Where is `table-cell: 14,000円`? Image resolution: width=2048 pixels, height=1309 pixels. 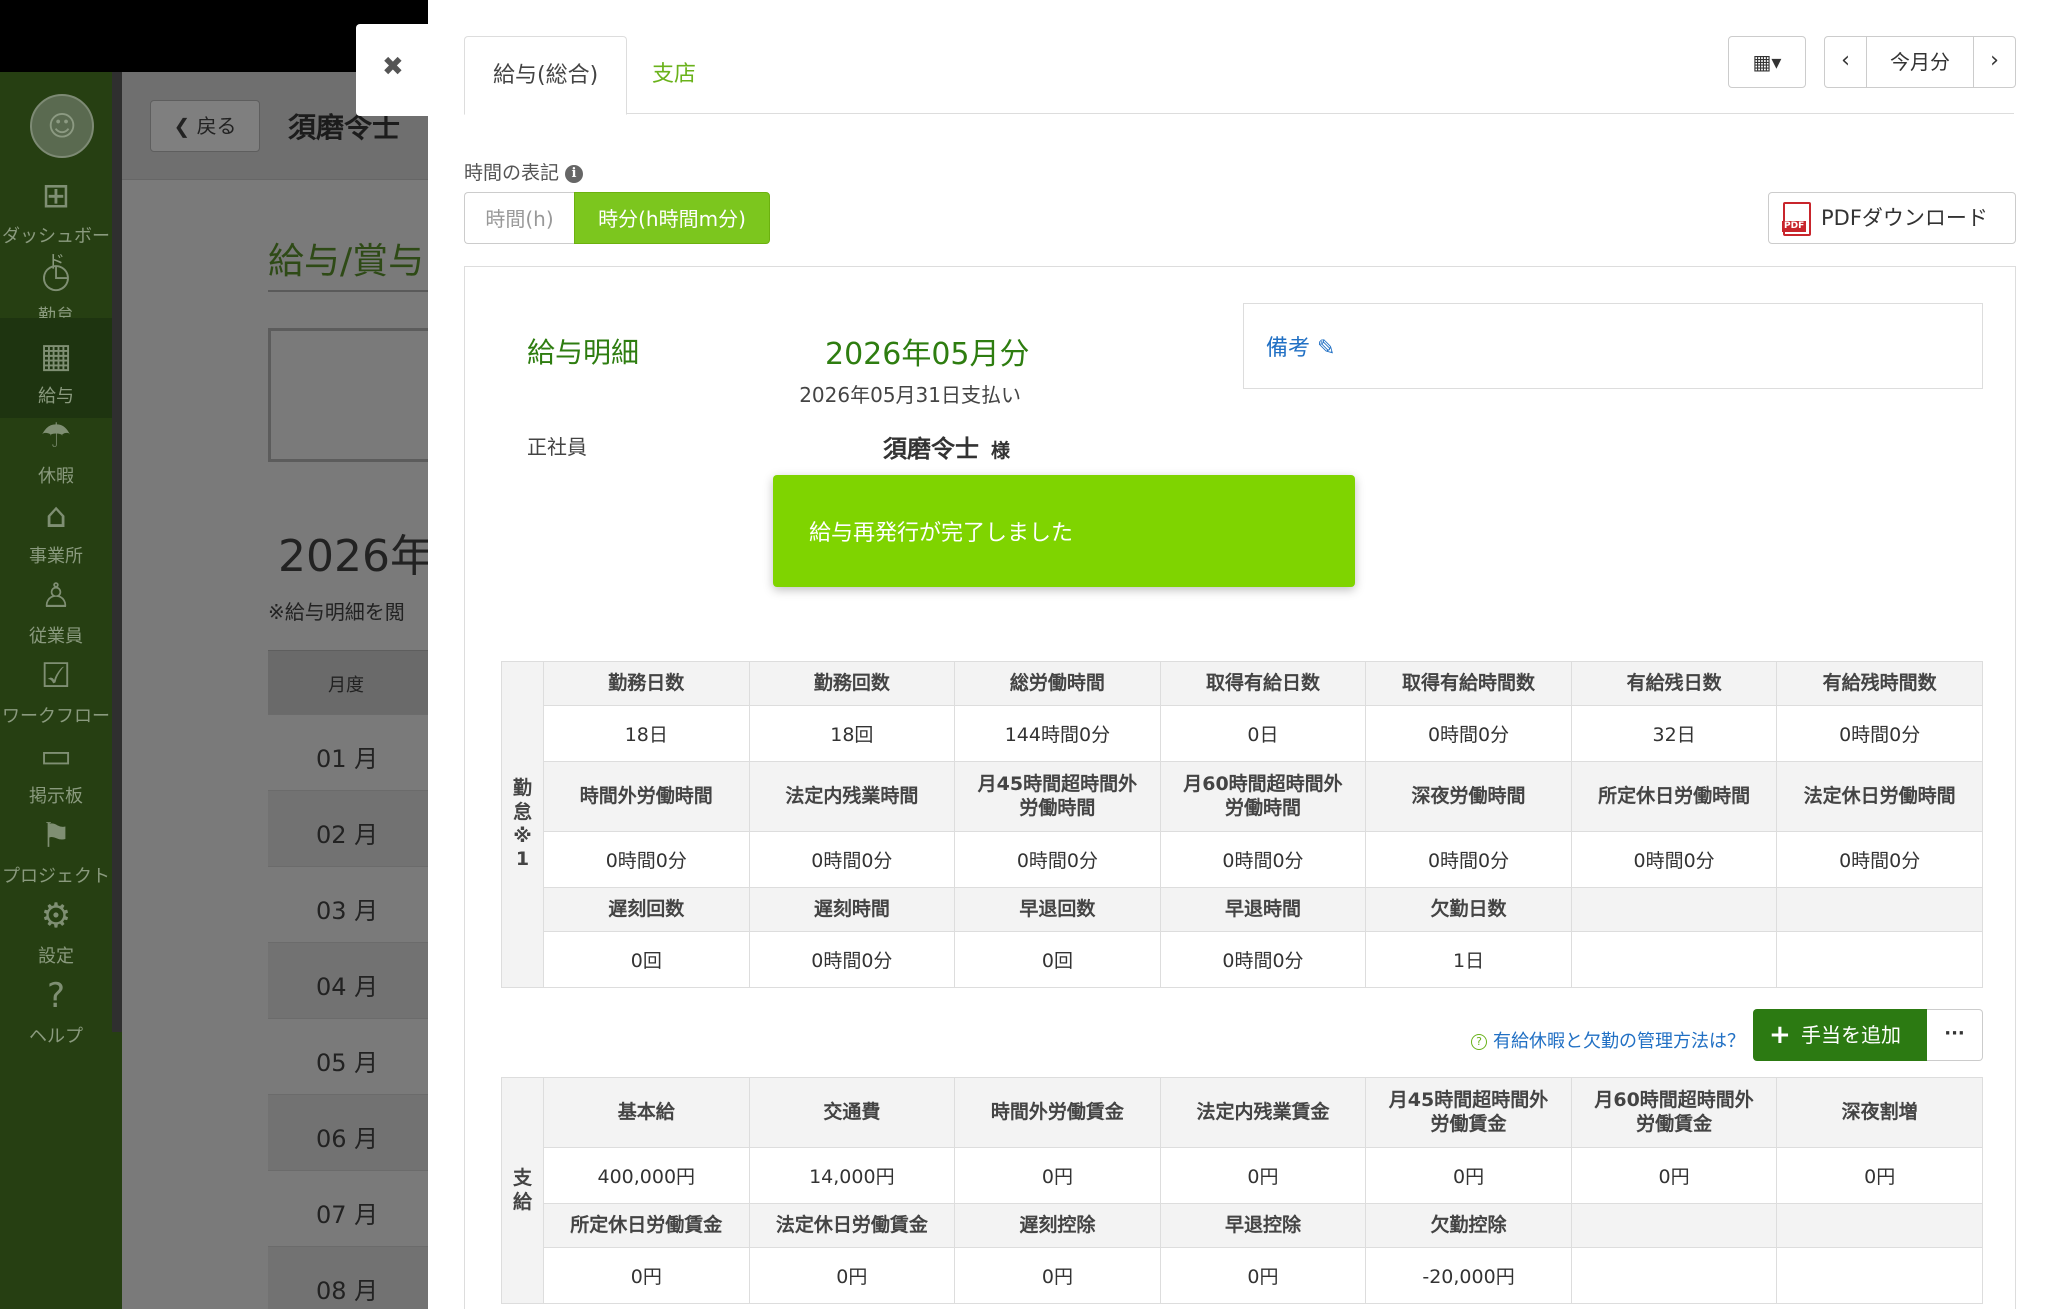 table-cell: 14,000円 is located at coordinates (852, 1175).